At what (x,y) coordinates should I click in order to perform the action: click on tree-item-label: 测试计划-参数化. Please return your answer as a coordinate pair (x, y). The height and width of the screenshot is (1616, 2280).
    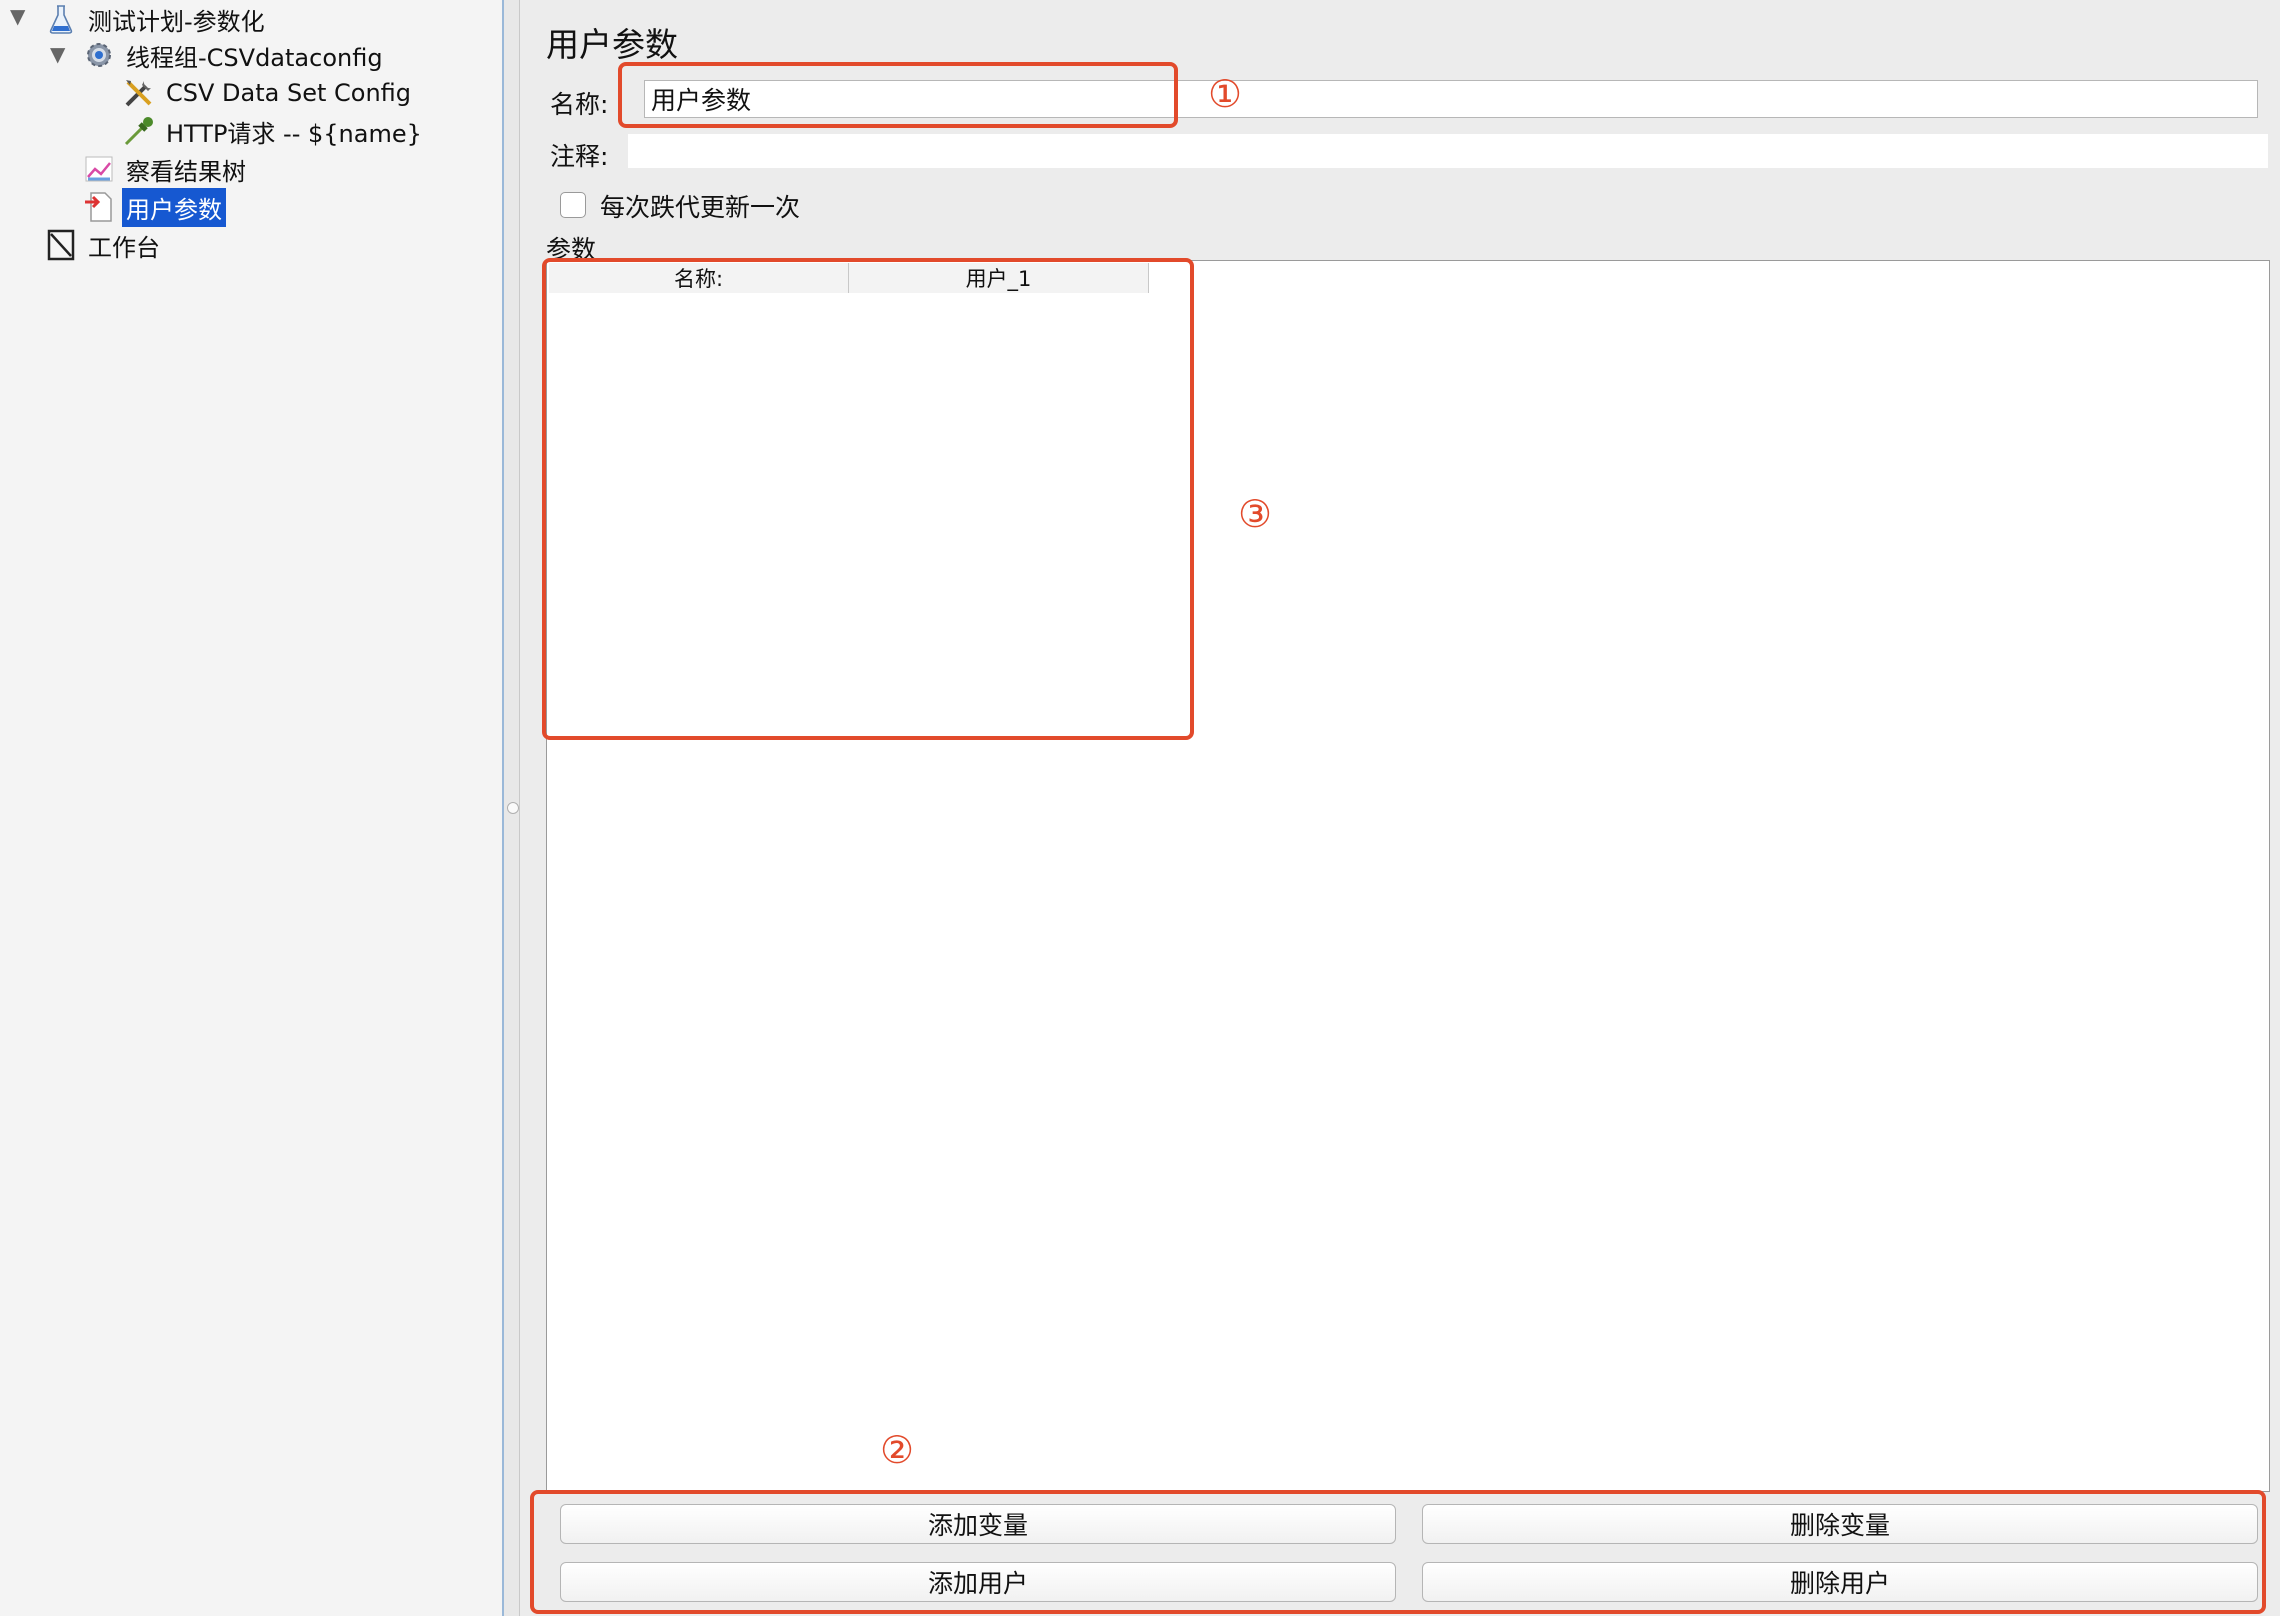
    Looking at the image, I should click on (176, 21).